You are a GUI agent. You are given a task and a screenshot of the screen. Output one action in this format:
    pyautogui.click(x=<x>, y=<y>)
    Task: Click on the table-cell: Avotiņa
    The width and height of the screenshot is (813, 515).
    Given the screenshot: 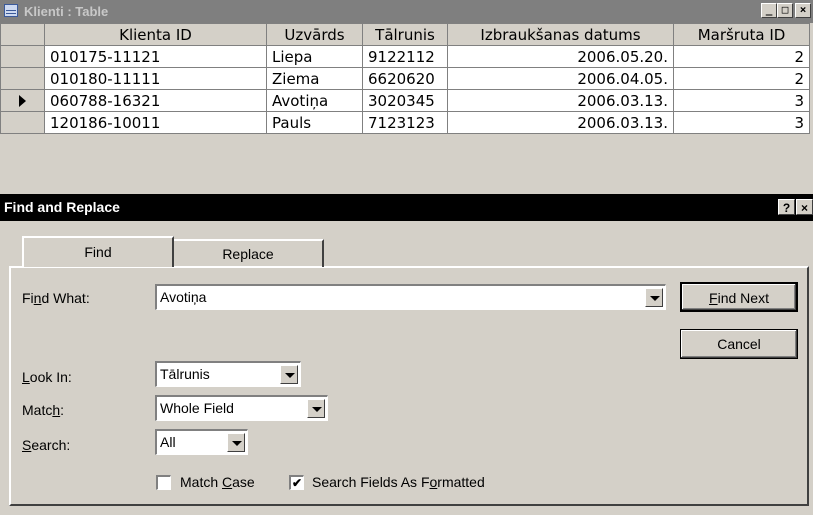 What is the action you would take?
    pyautogui.click(x=314, y=100)
    